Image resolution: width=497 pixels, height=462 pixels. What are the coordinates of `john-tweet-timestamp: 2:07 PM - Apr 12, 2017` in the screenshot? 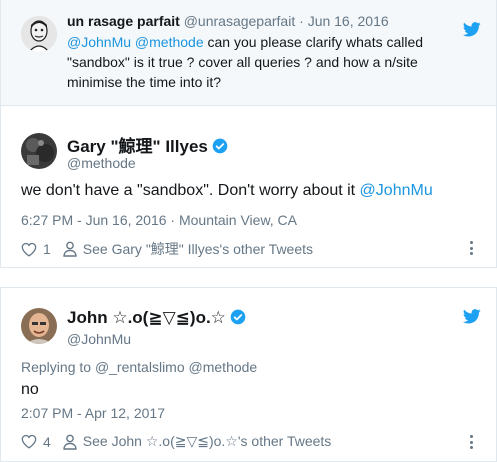 It's located at (93, 413).